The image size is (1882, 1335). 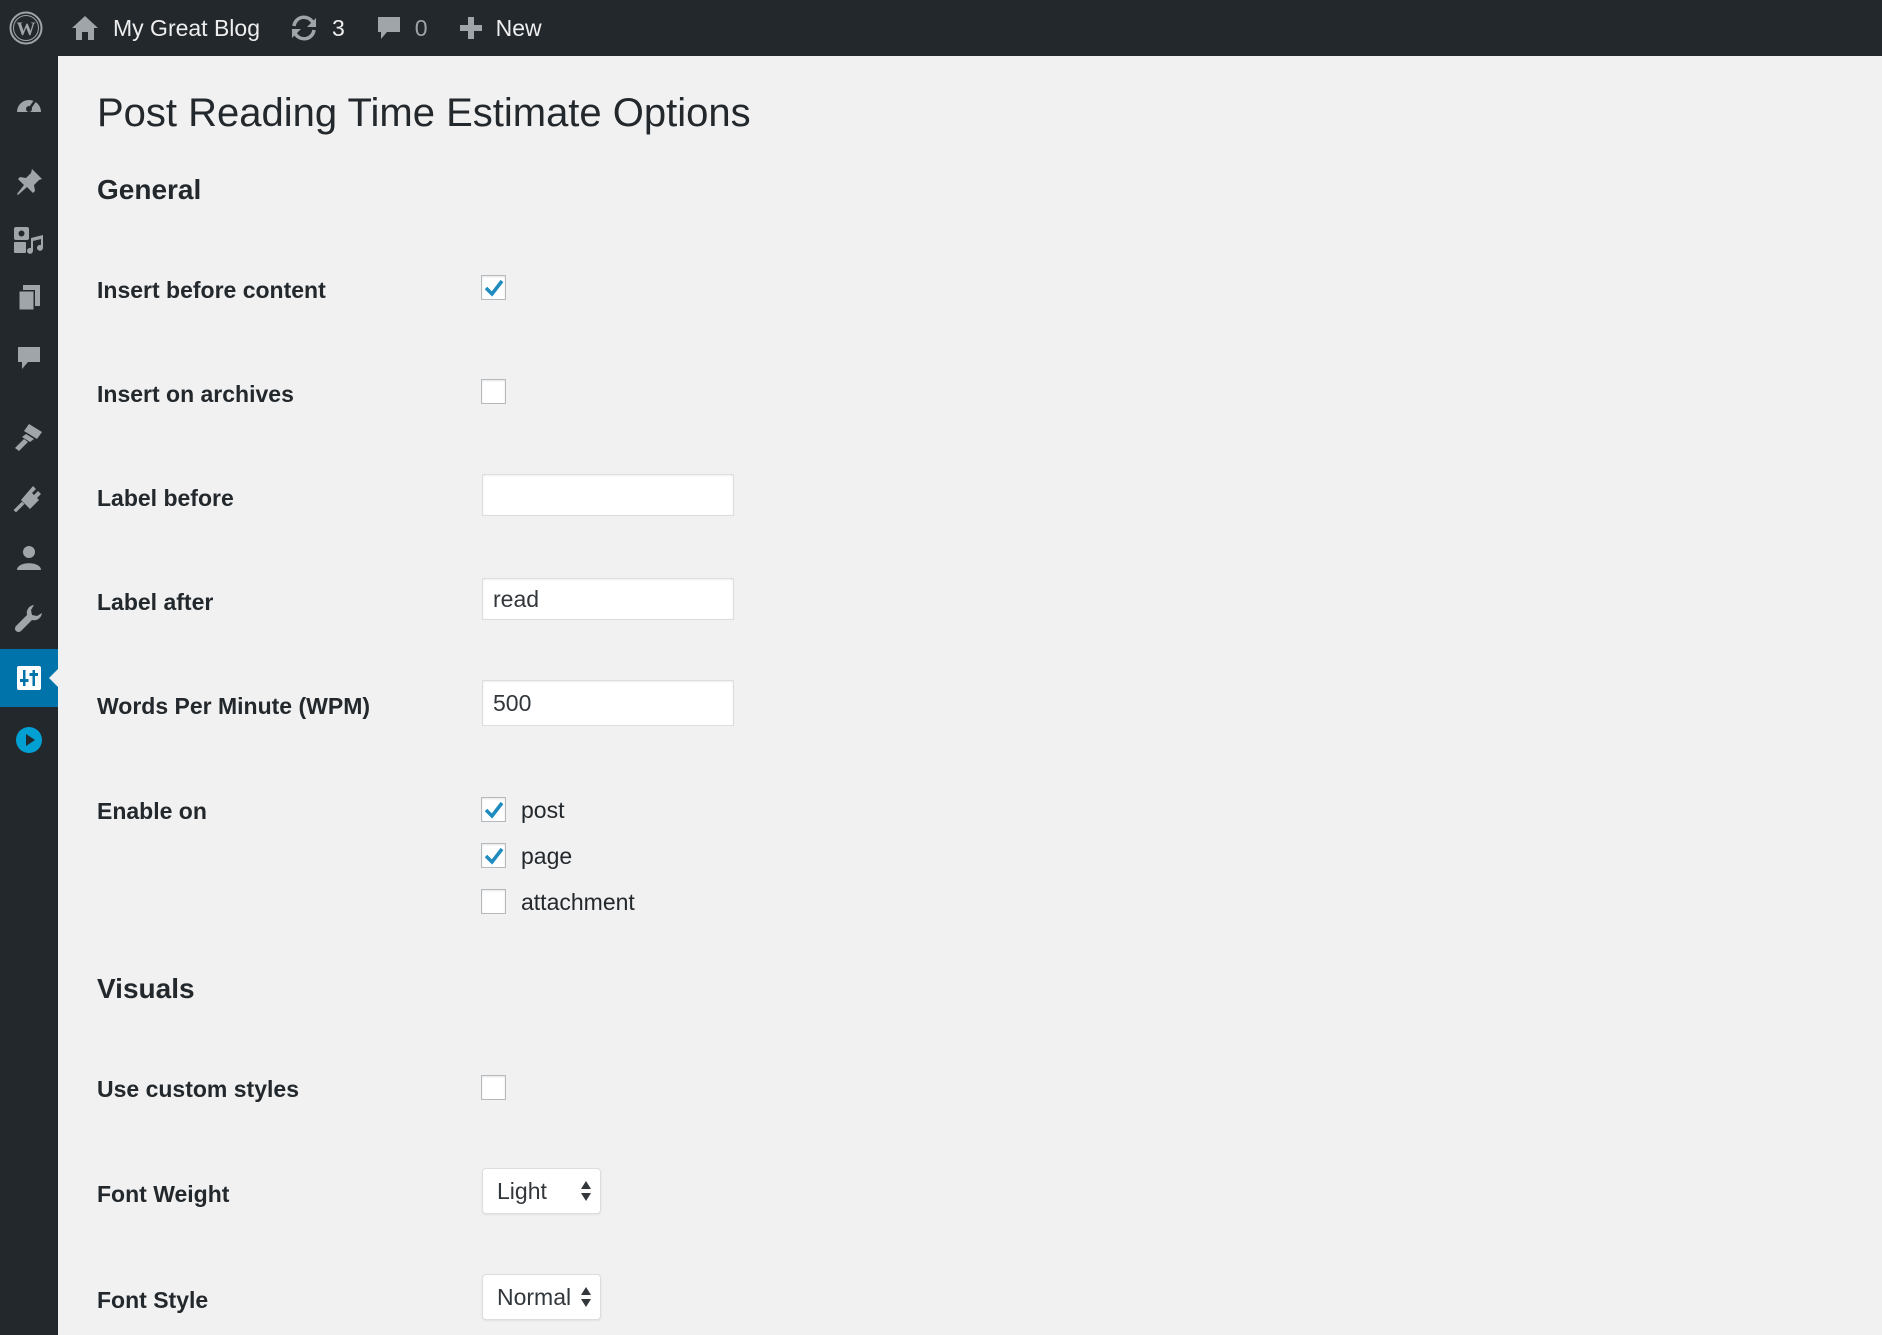 I want to click on font-style-select: Normal, so click(x=541, y=1297).